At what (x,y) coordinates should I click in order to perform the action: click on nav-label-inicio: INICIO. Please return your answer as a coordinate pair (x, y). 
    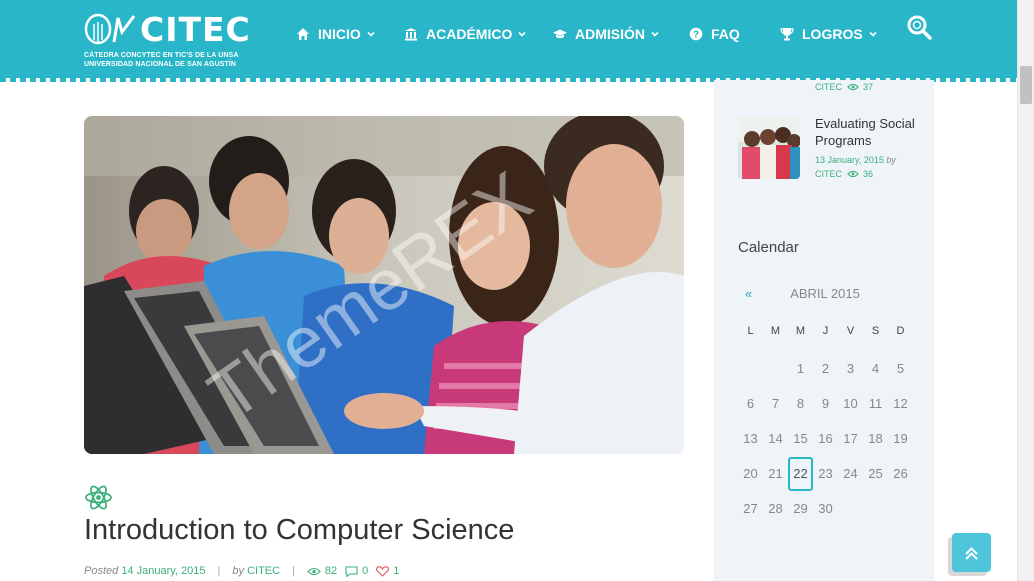
    Looking at the image, I should click on (339, 34).